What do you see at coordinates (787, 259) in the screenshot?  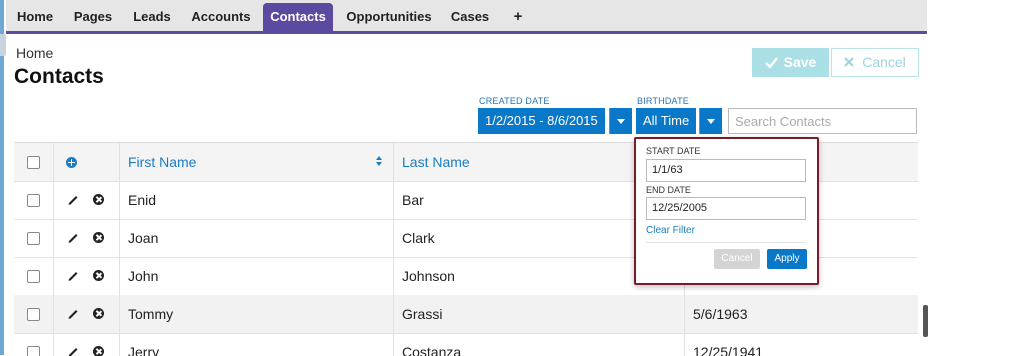 I see `popover-apply-button: Apply` at bounding box center [787, 259].